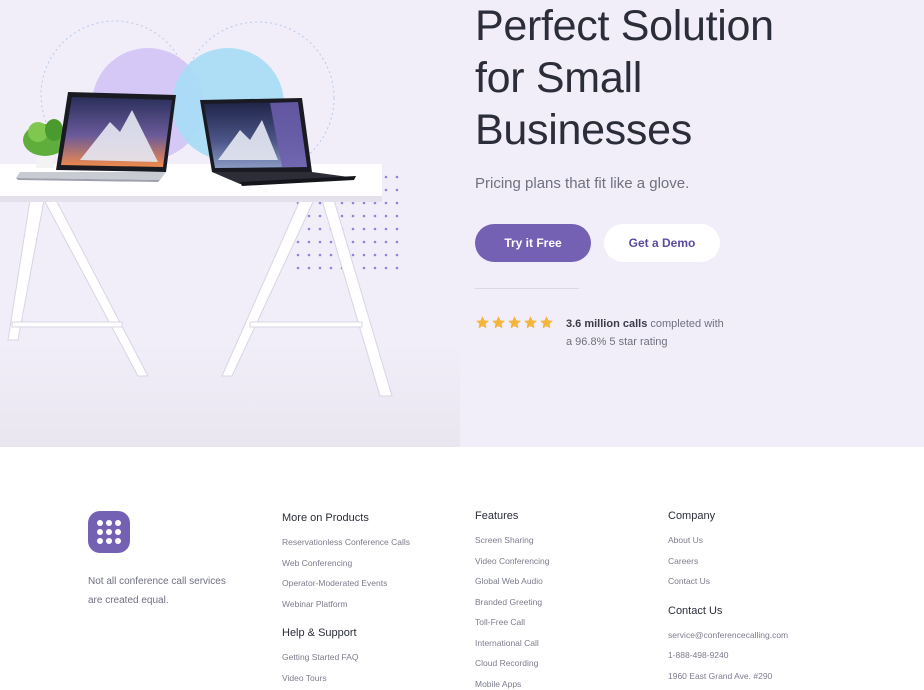 Image resolution: width=924 pixels, height=690 pixels. I want to click on rating-line-2: a 96.8% 5 star rating, so click(617, 342).